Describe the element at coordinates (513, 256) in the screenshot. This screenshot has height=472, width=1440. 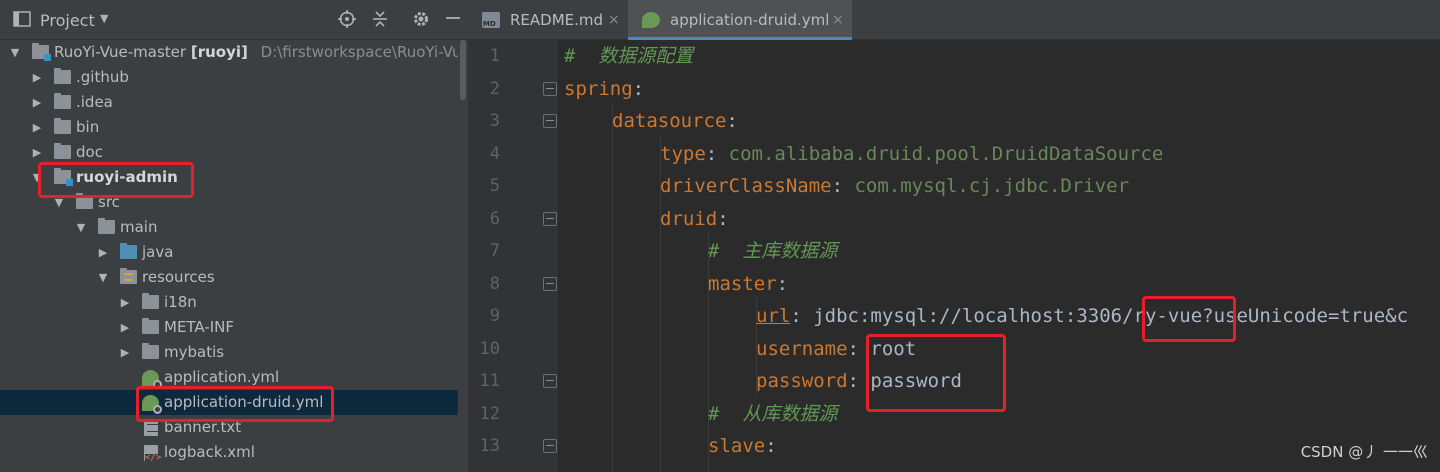
I see `line-number-gutter: 1 2 3 4 5 6 7 8 9 10 11 12 13` at that location.